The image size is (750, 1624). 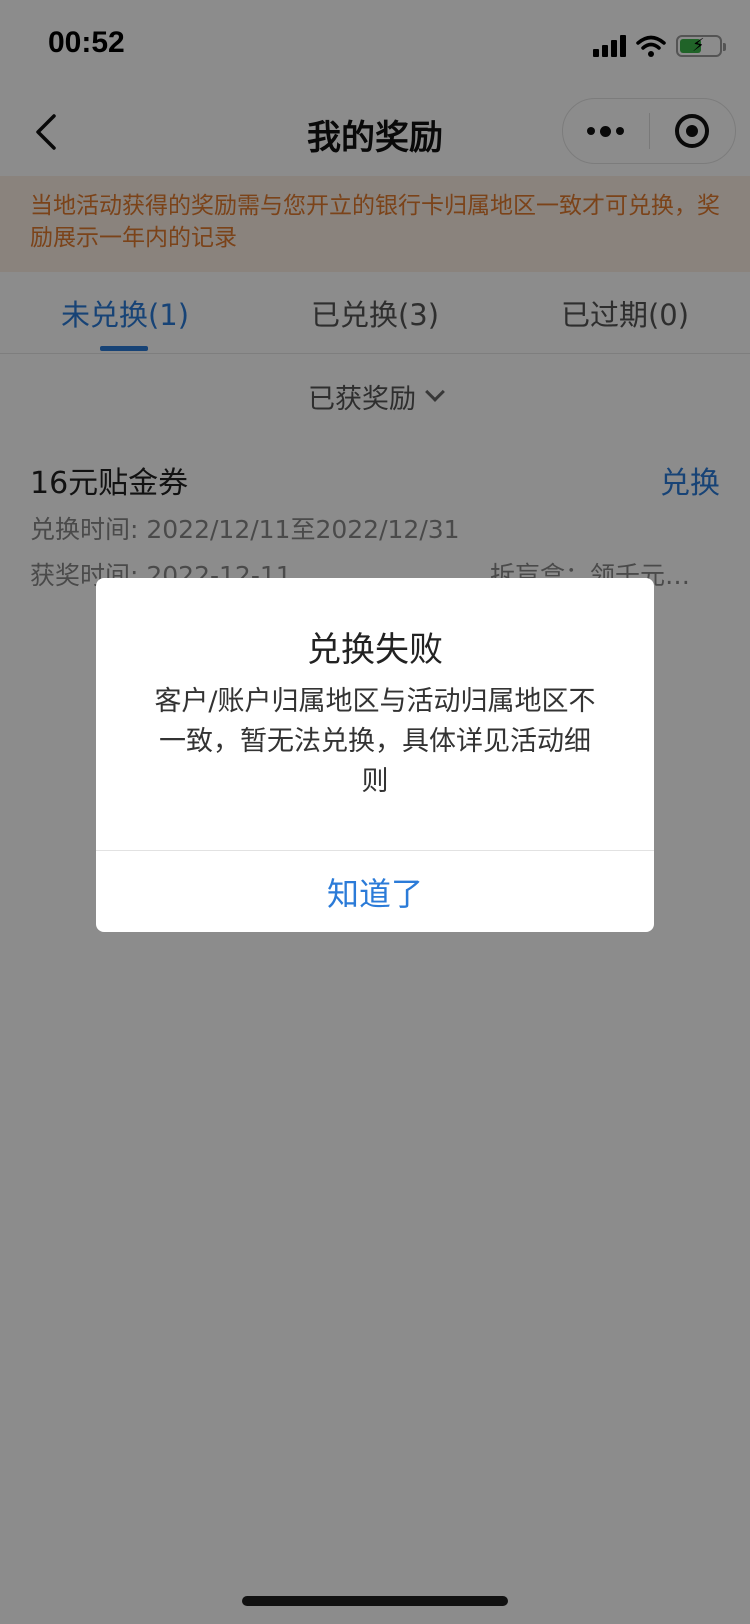 What do you see at coordinates (375, 891) in the screenshot?
I see `confirm-button: 知道了` at bounding box center [375, 891].